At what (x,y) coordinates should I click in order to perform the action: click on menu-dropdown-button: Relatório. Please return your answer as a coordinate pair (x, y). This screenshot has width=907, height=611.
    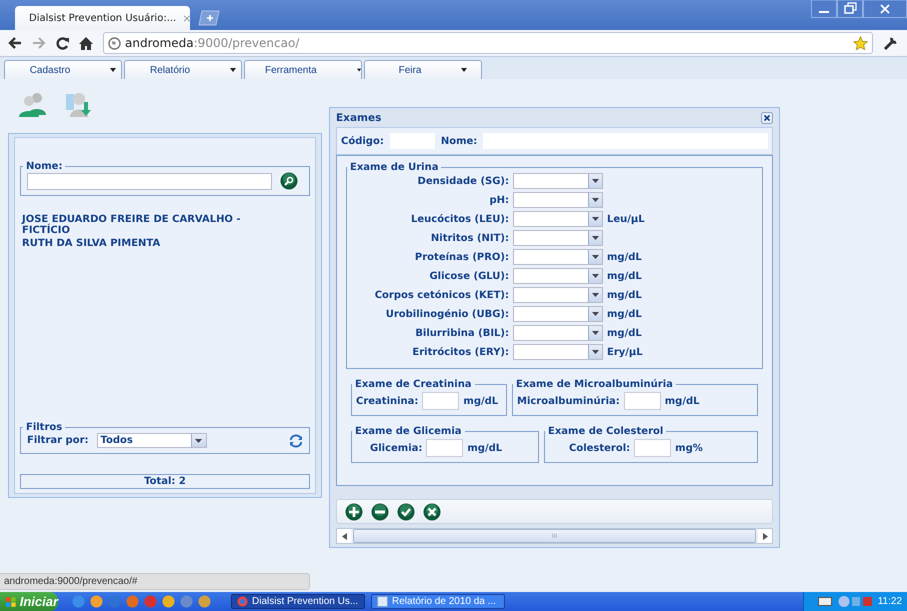
    Looking at the image, I should click on (183, 69).